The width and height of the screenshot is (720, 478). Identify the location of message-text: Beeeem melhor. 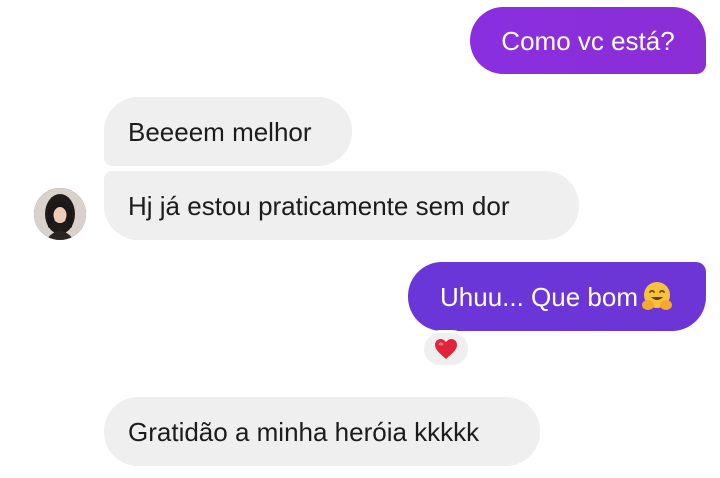
(220, 131).